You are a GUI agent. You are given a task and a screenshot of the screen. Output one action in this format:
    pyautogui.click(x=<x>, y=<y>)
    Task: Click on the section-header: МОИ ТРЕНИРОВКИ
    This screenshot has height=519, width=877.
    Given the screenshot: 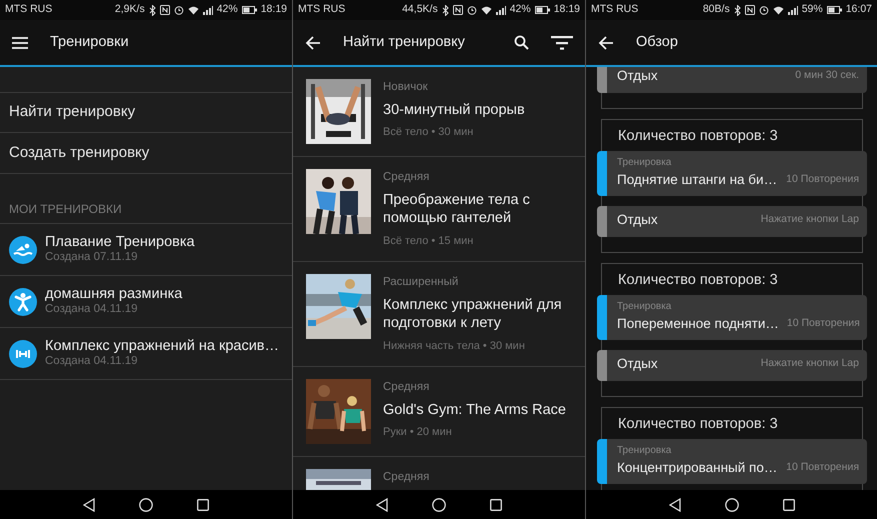 What is the action you would take?
    pyautogui.click(x=65, y=209)
    